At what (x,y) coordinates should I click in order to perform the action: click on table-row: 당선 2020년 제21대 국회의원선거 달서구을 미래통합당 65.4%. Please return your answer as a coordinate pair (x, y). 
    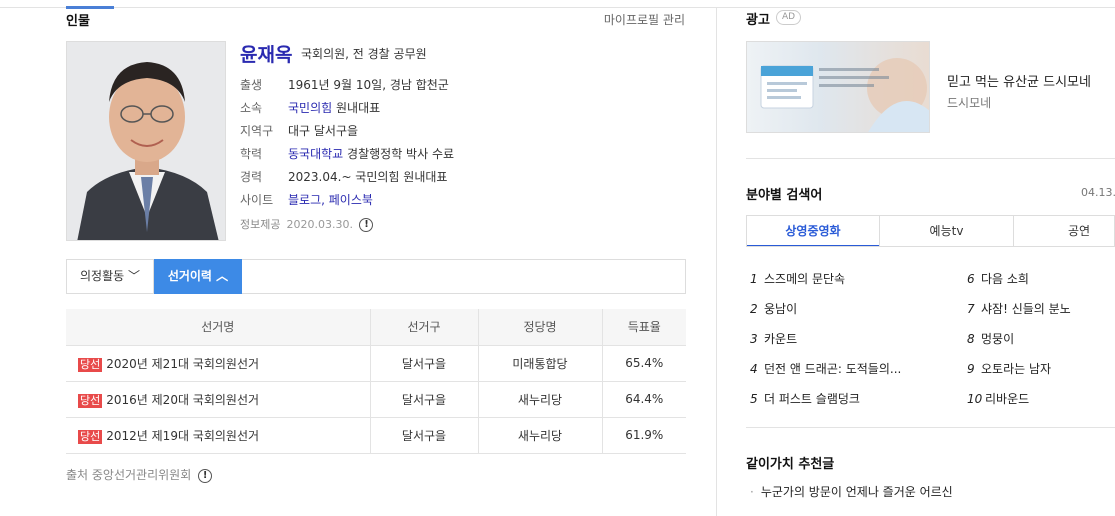
    Looking at the image, I should click on (376, 363).